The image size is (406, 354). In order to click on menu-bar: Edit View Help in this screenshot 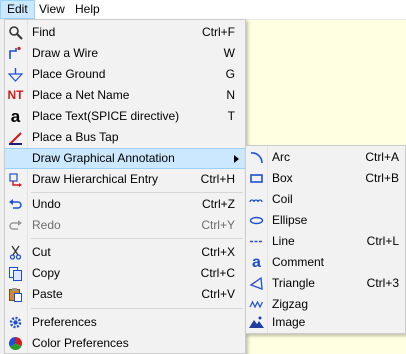, I will do `click(203, 10)`.